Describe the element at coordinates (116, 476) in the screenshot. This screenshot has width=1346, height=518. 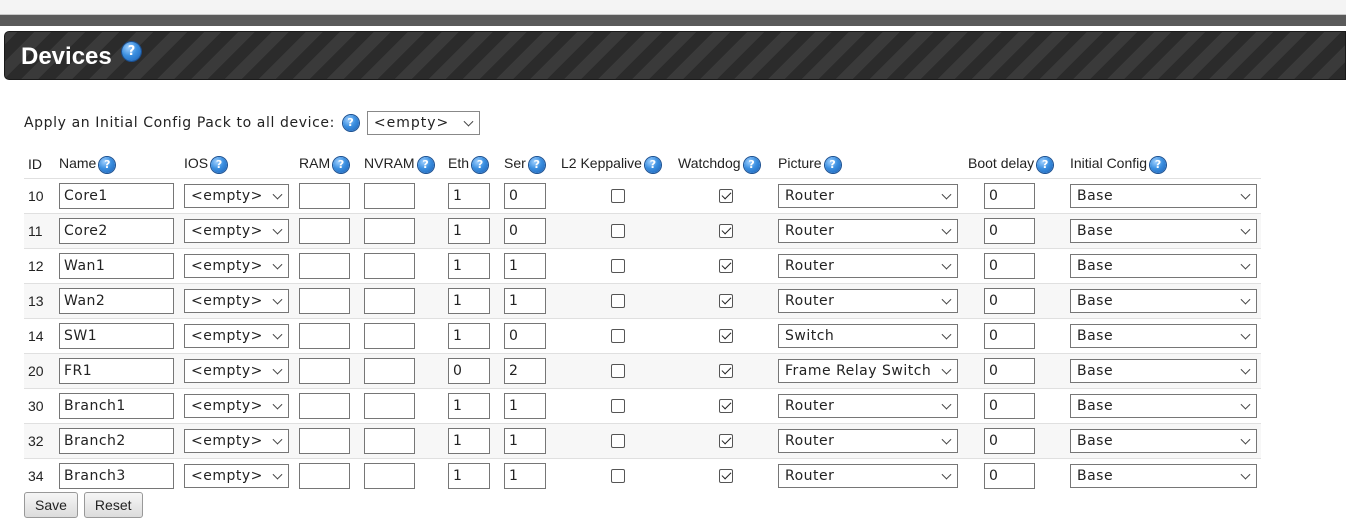
I see `device-name-input: Branch3` at that location.